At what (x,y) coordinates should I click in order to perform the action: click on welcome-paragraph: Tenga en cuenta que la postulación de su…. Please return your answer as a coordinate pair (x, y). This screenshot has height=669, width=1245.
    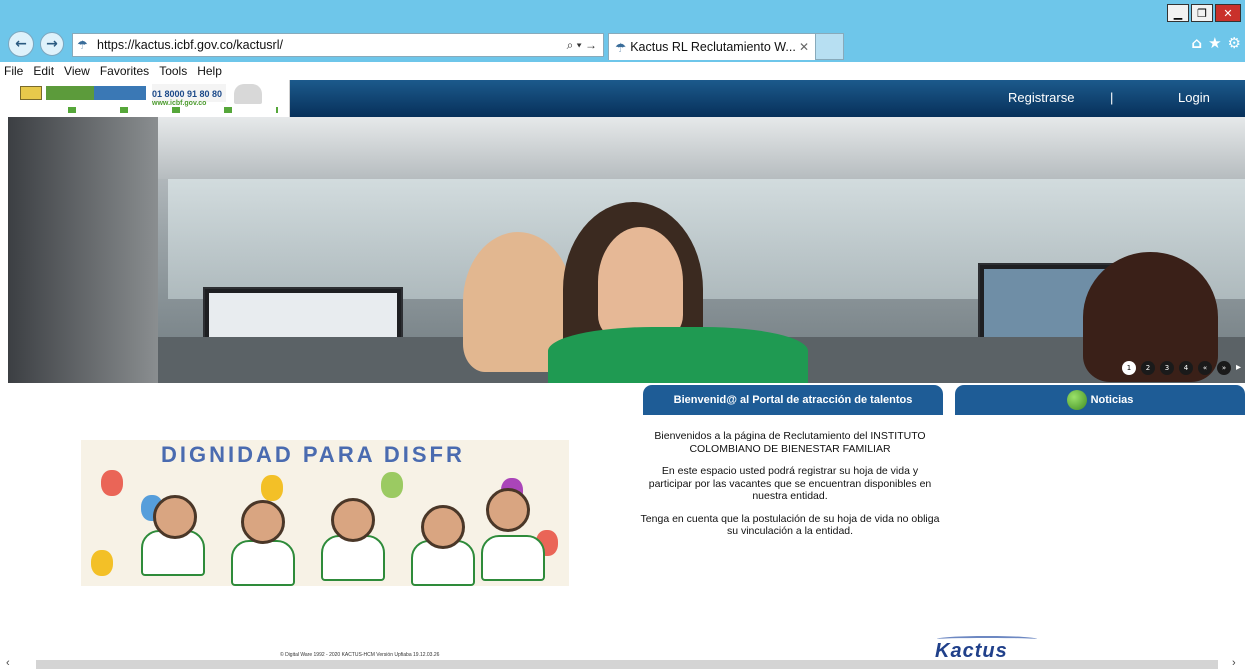
    Looking at the image, I should click on (790, 525).